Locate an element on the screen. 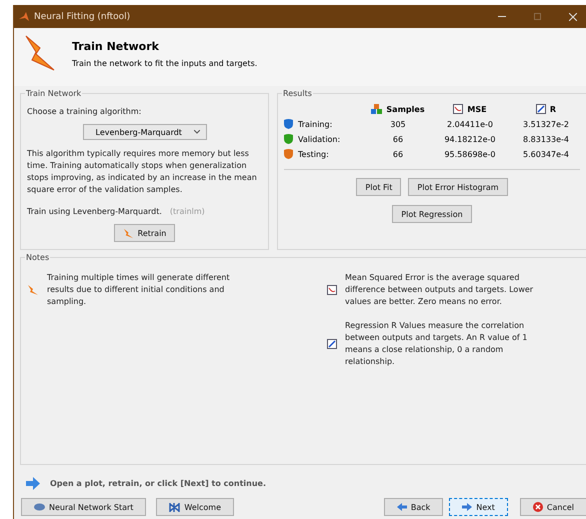 Image resolution: width=586 pixels, height=519 pixels. row-label: Training: is located at coordinates (315, 124).